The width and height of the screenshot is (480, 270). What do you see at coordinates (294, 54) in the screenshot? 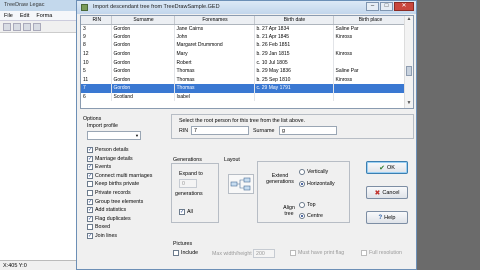
I see `cell-birth-date: b. 29 Jan 1815` at bounding box center [294, 54].